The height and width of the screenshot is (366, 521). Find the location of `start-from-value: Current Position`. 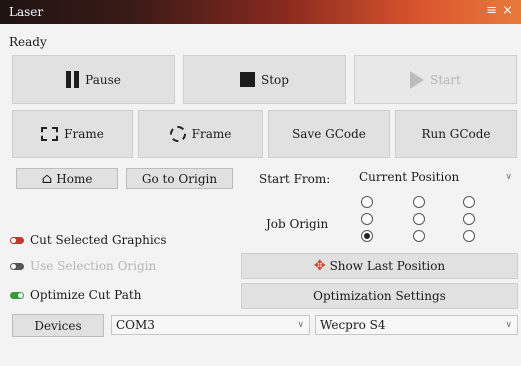

start-from-value: Current Position is located at coordinates (409, 177).